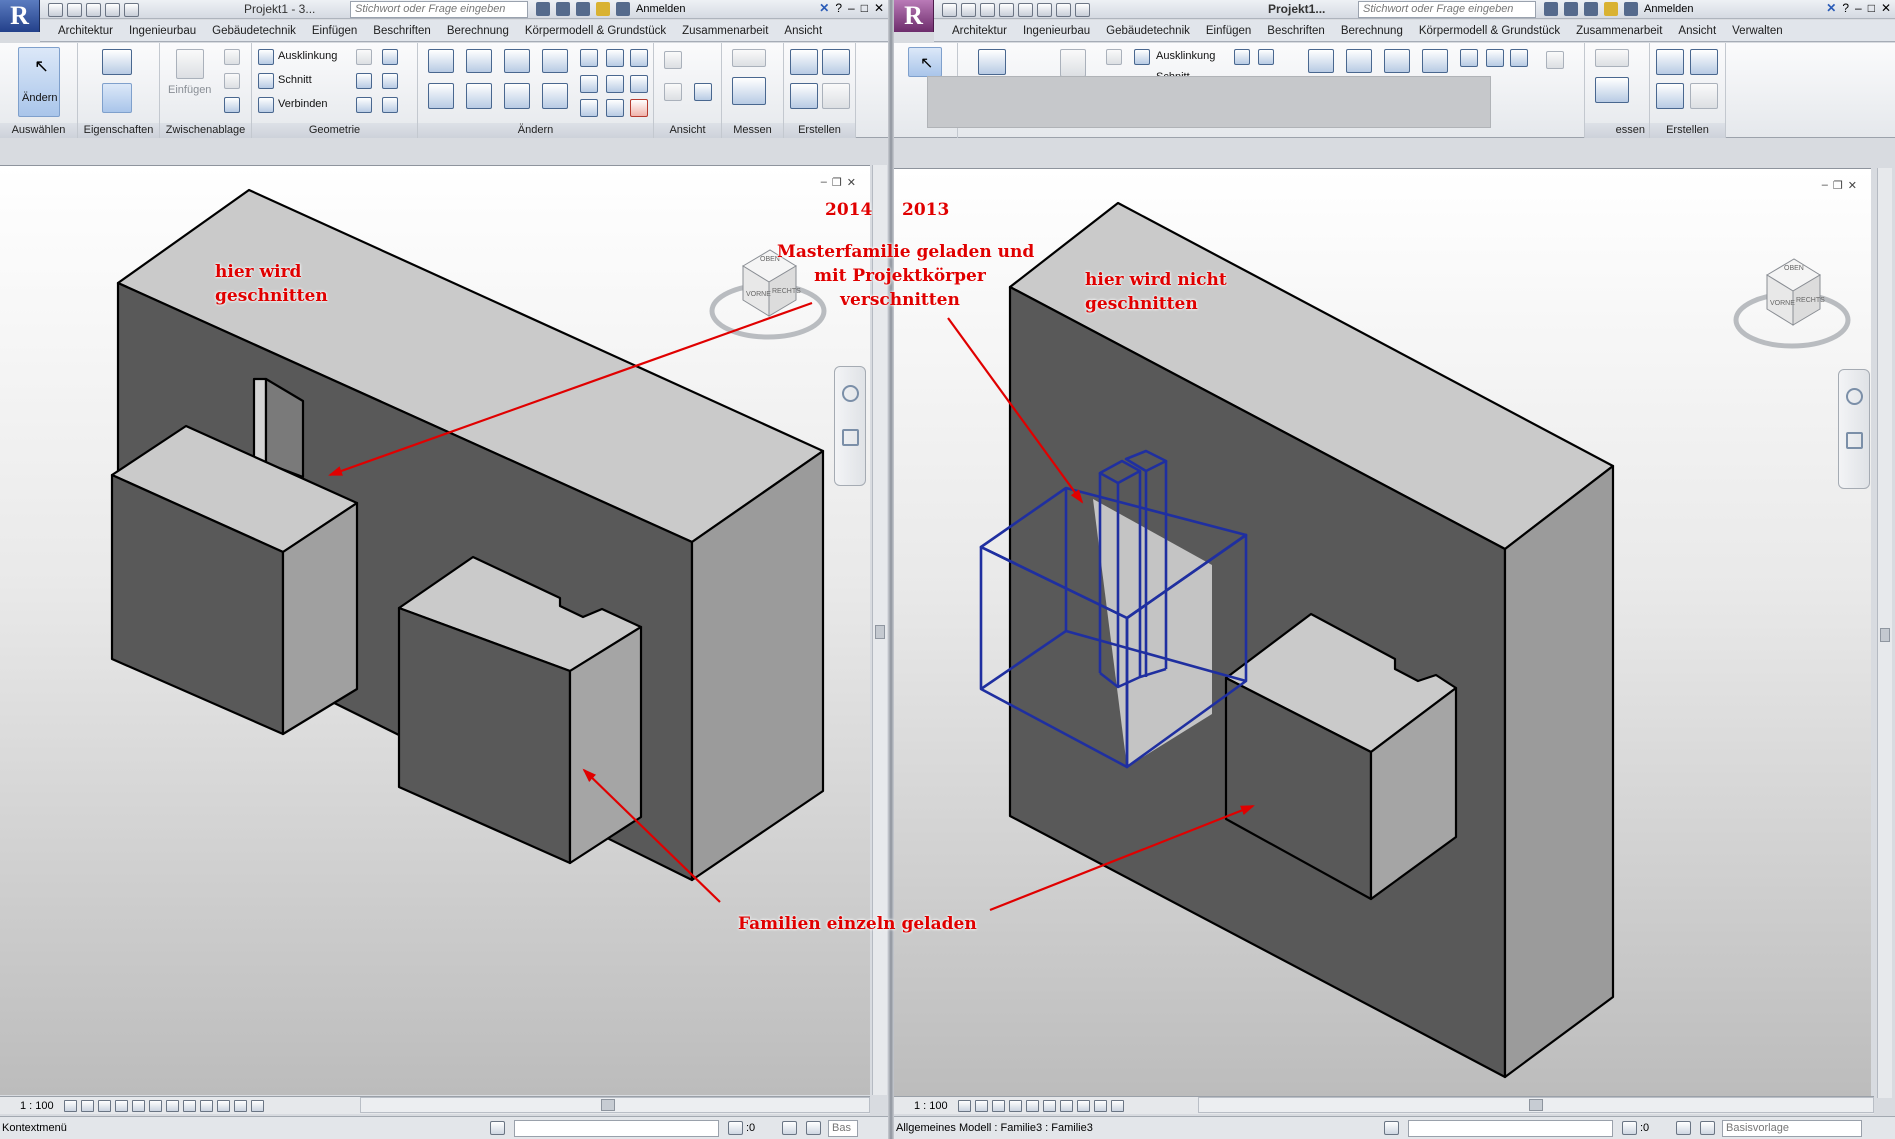 The image size is (1895, 1139). What do you see at coordinates (364, 105) in the screenshot?
I see `paint-icon` at bounding box center [364, 105].